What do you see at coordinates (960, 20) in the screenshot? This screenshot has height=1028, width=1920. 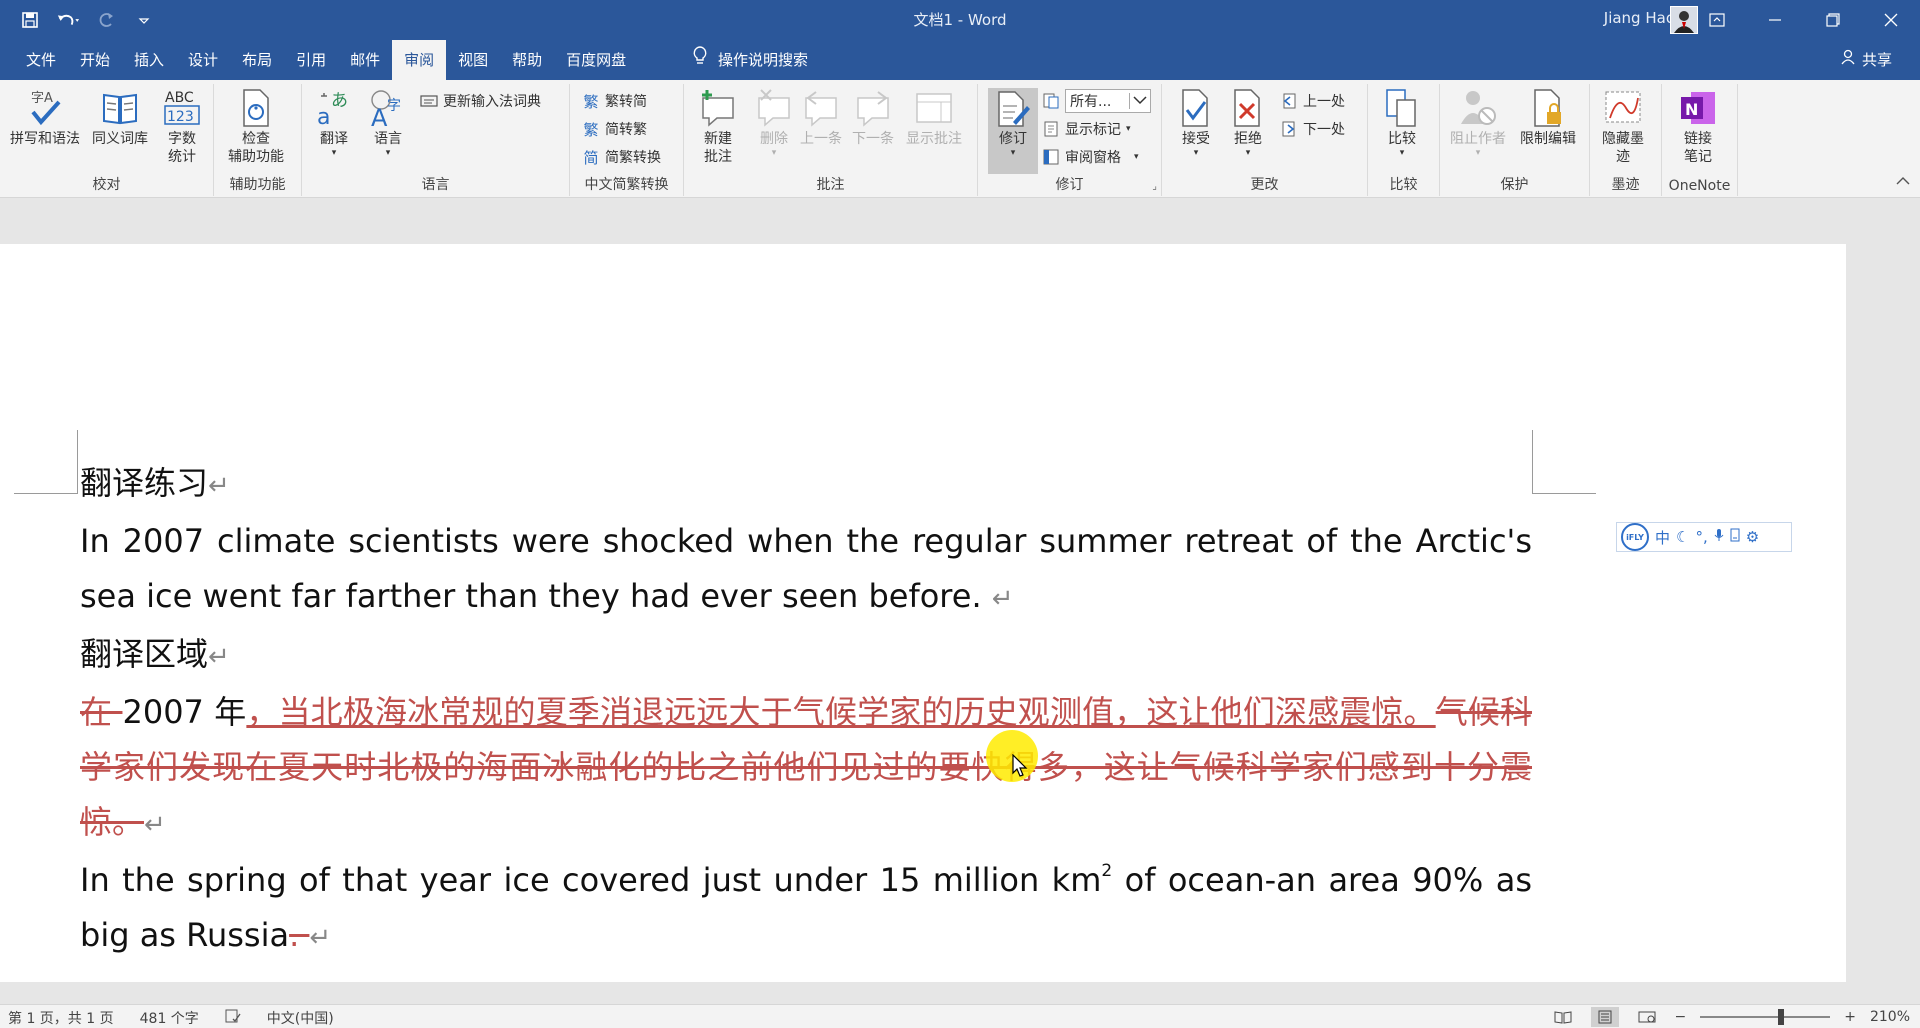 I see `title-bar: 文档1 - Word Jiang Hao` at bounding box center [960, 20].